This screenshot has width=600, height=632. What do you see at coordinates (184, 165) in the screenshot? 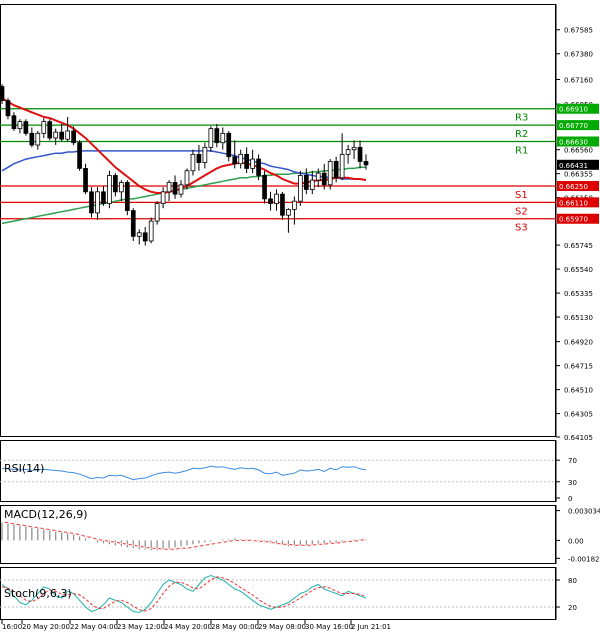
I see `moving-average-blue` at bounding box center [184, 165].